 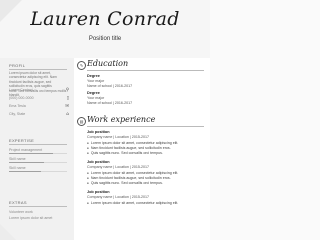 I want to click on phone-icon: ▯, so click(x=67, y=98).